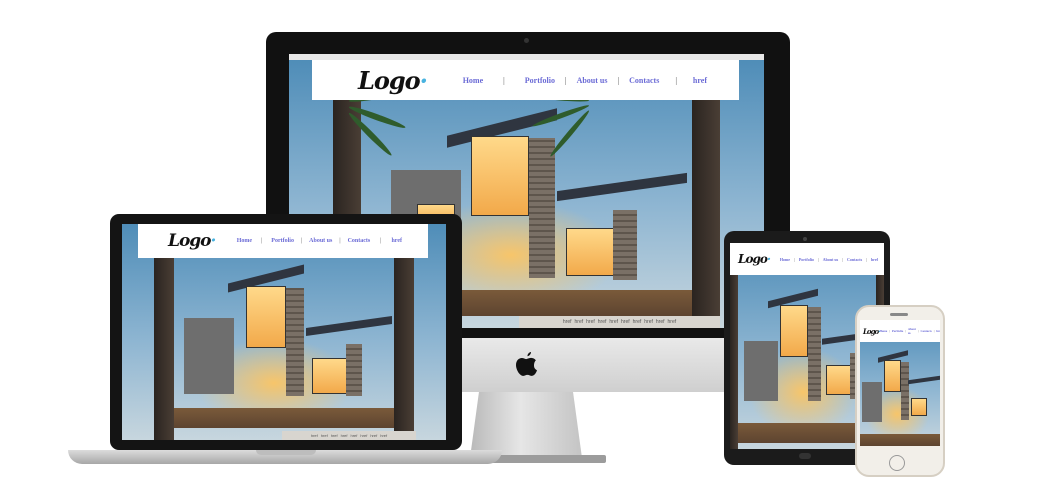 This screenshot has width=1060, height=497. I want to click on phone-home-button, so click(897, 463).